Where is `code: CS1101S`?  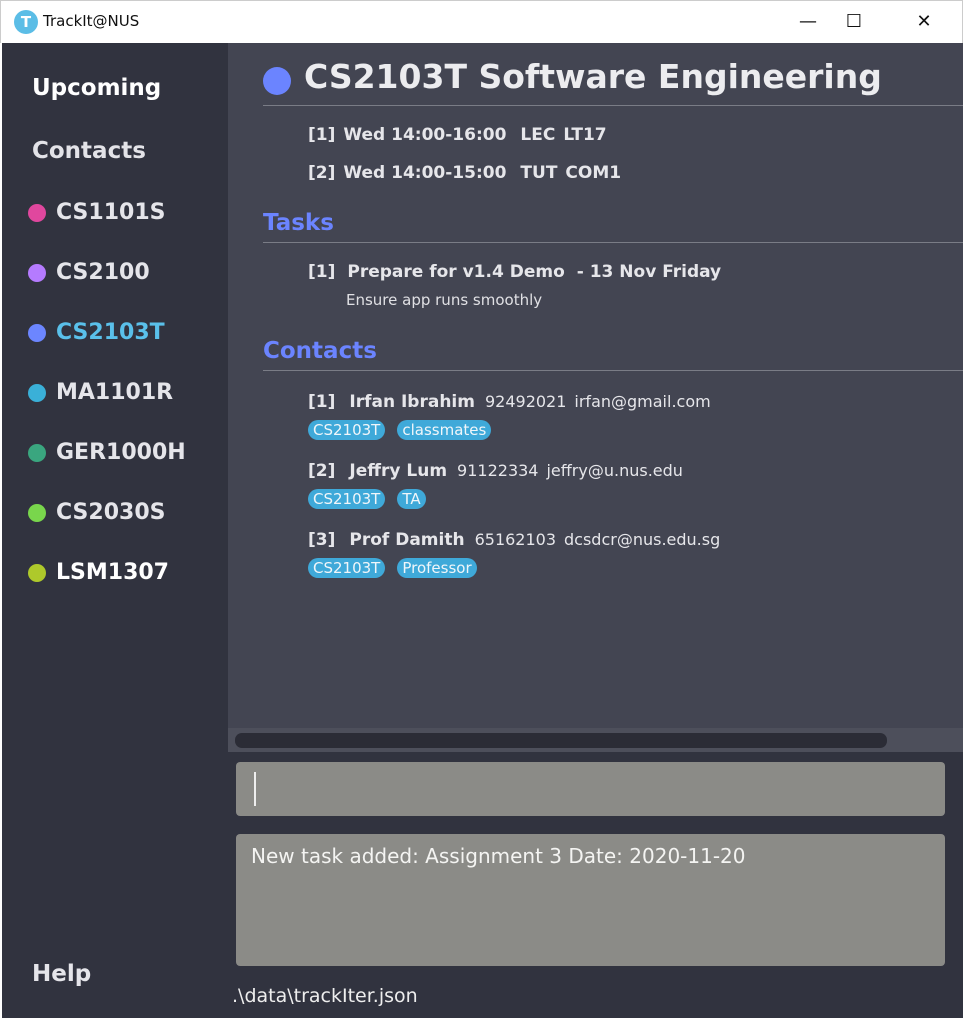 code: CS1101S is located at coordinates (111, 212).